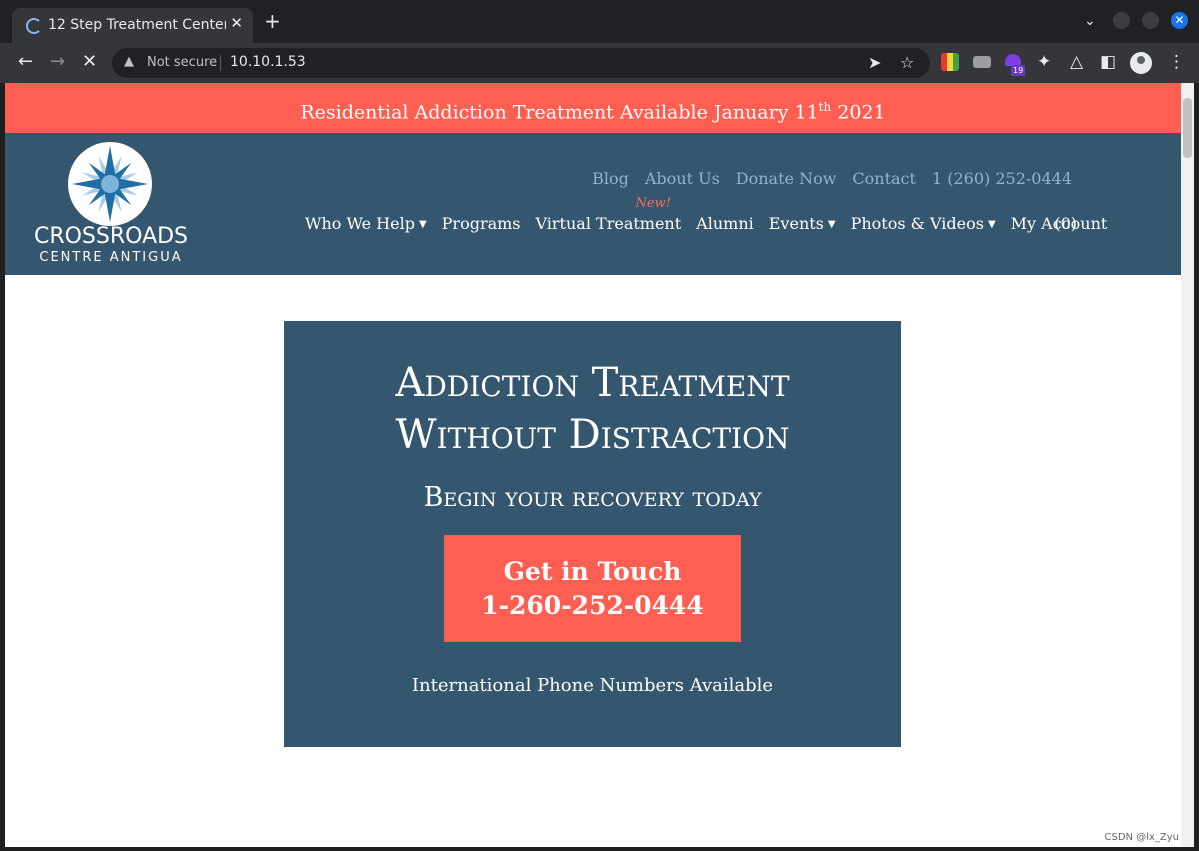 This screenshot has height=851, width=1199. What do you see at coordinates (110, 184) in the screenshot?
I see `compass-star-logo-icon` at bounding box center [110, 184].